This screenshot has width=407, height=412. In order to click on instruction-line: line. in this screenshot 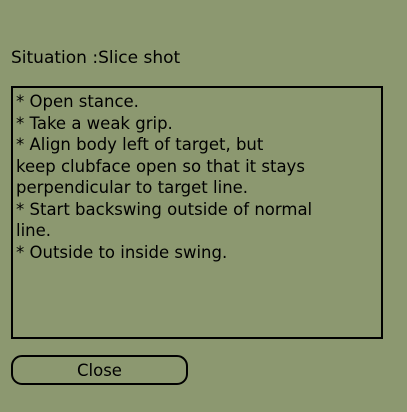, I will do `click(34, 230)`.